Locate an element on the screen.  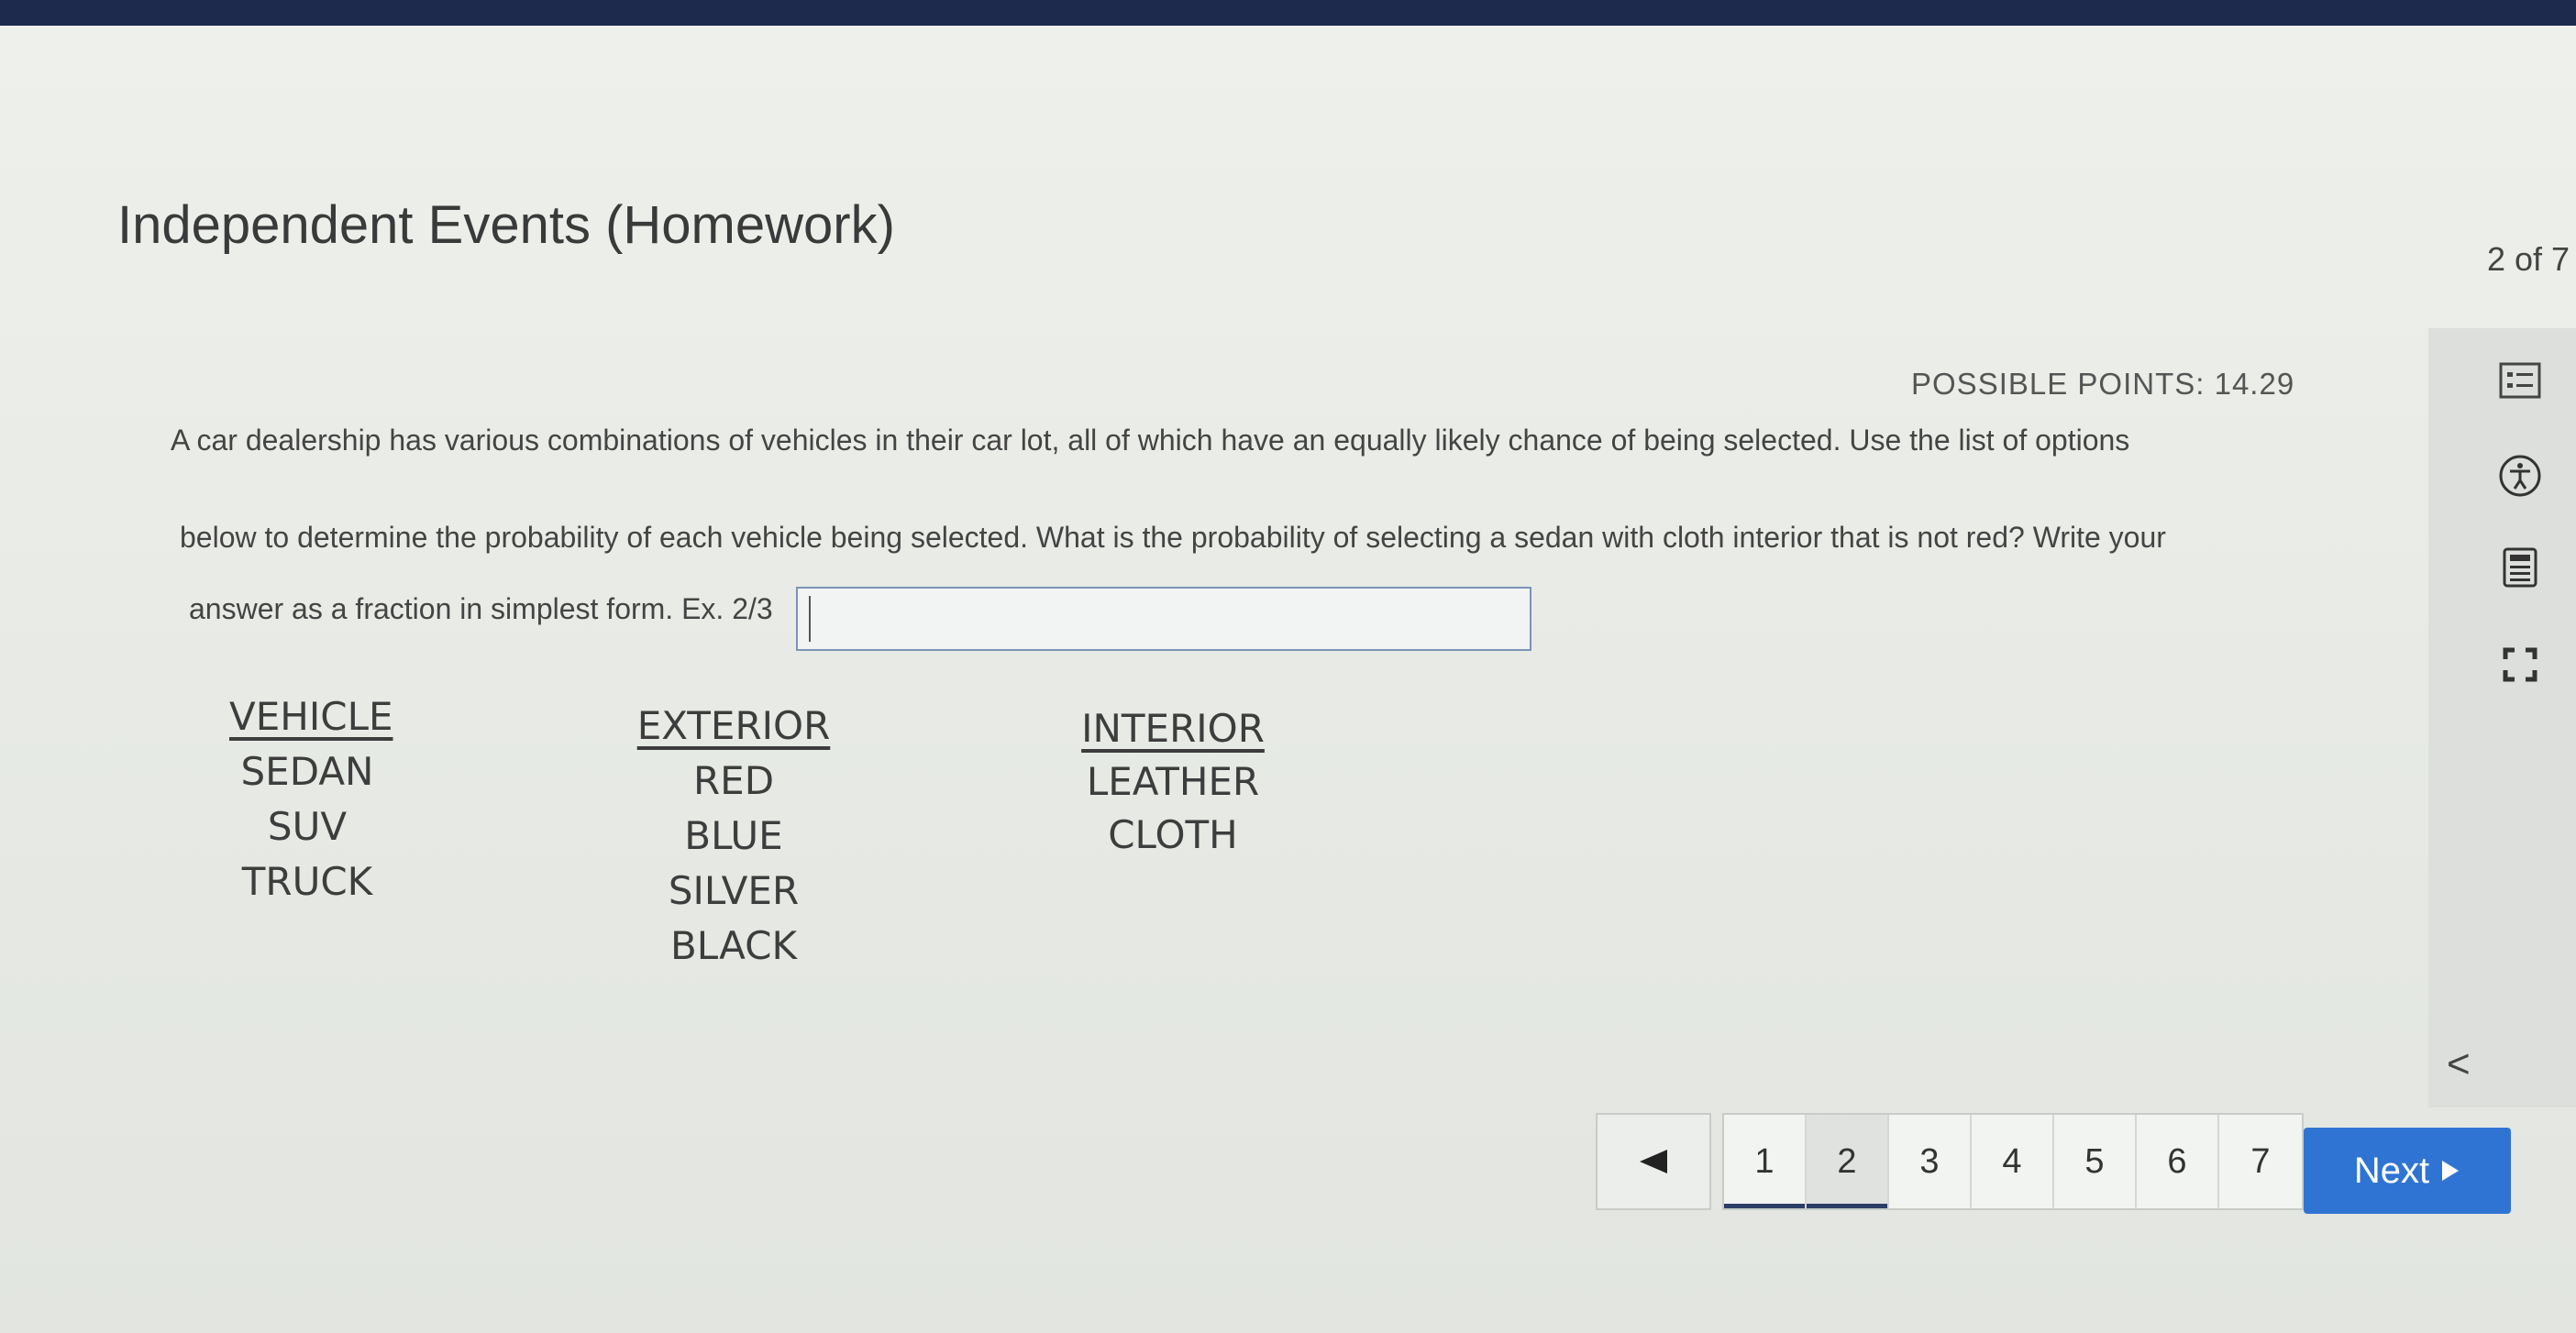
next-label: Next is located at coordinates (2391, 1170).